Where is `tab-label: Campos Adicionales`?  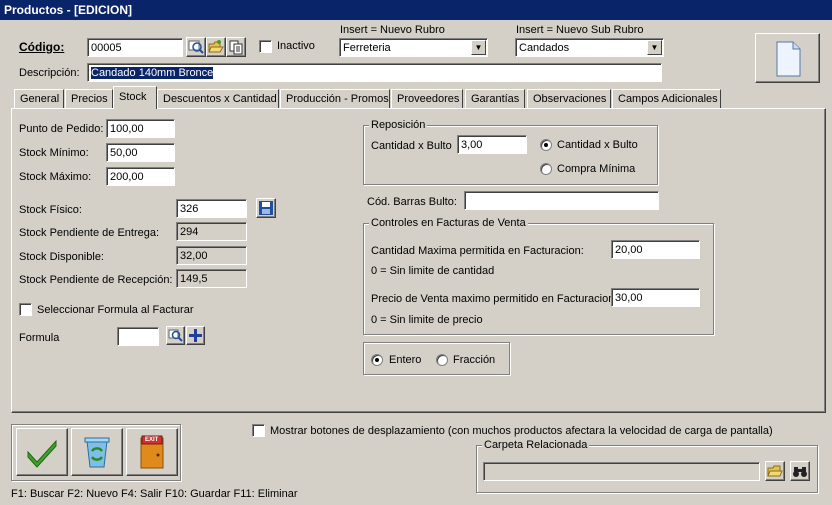
tab-label: Campos Adicionales is located at coordinates (668, 99).